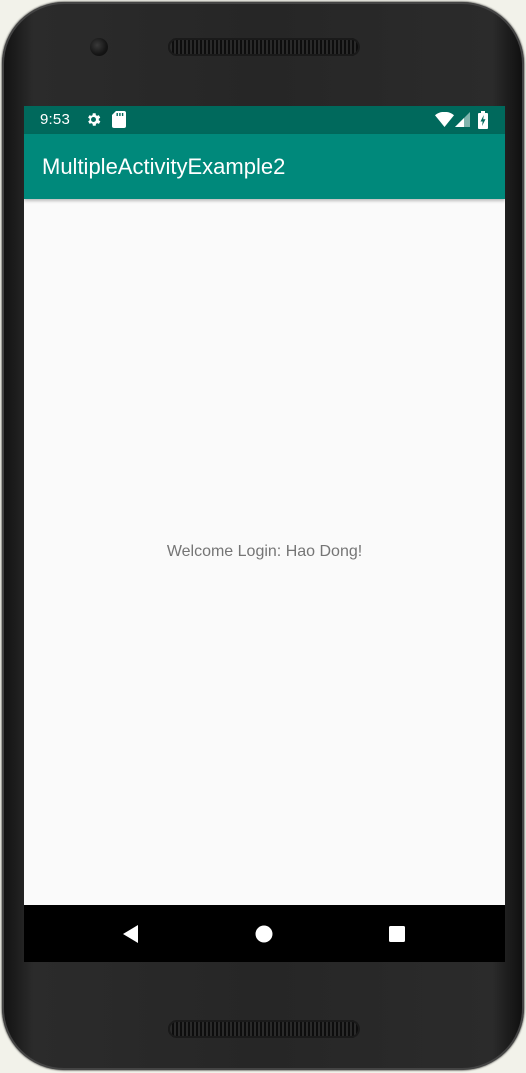 This screenshot has width=526, height=1073. I want to click on battery-icon, so click(483, 122).